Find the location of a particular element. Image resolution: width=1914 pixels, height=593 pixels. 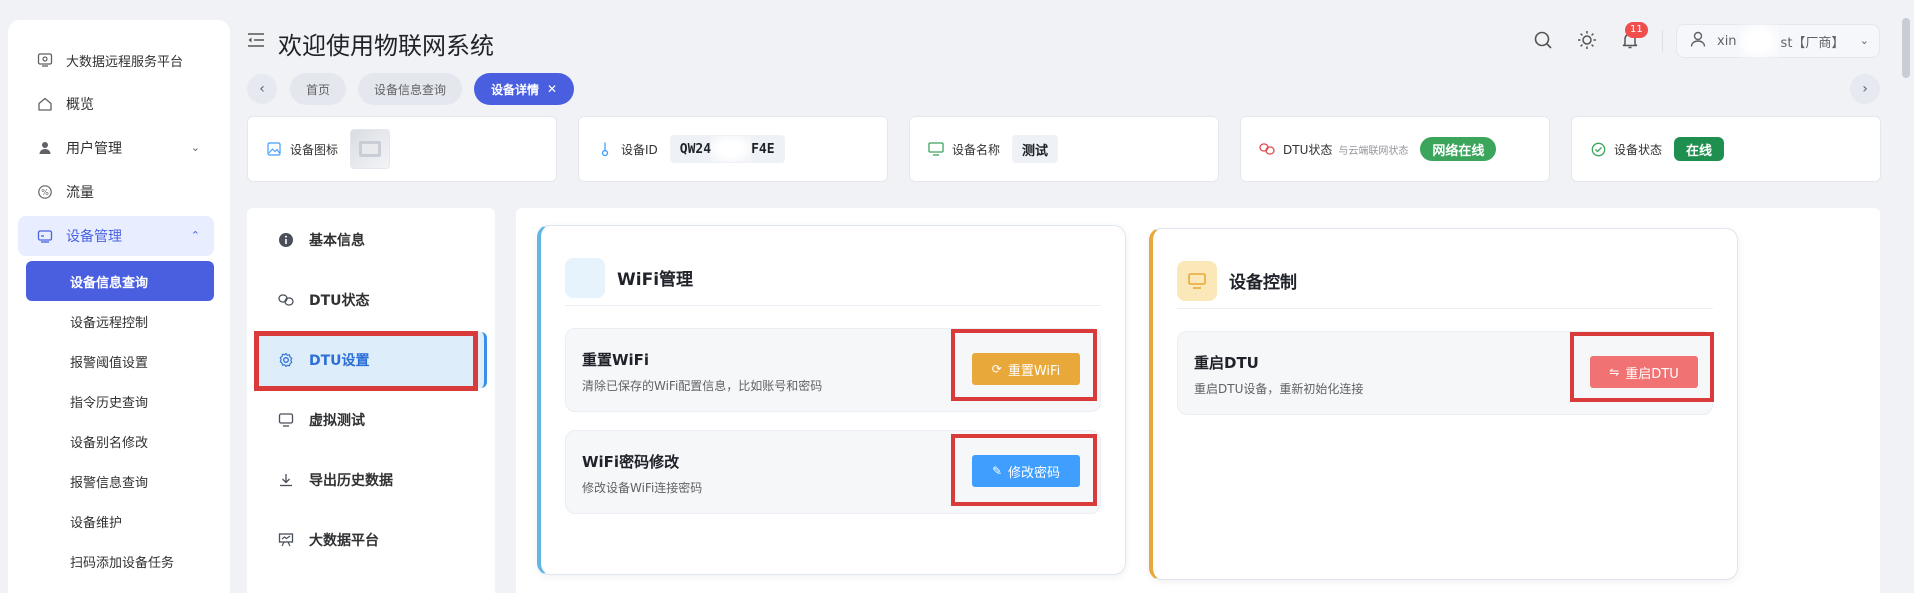

settings-item-label: 大数据平台 is located at coordinates (344, 541).